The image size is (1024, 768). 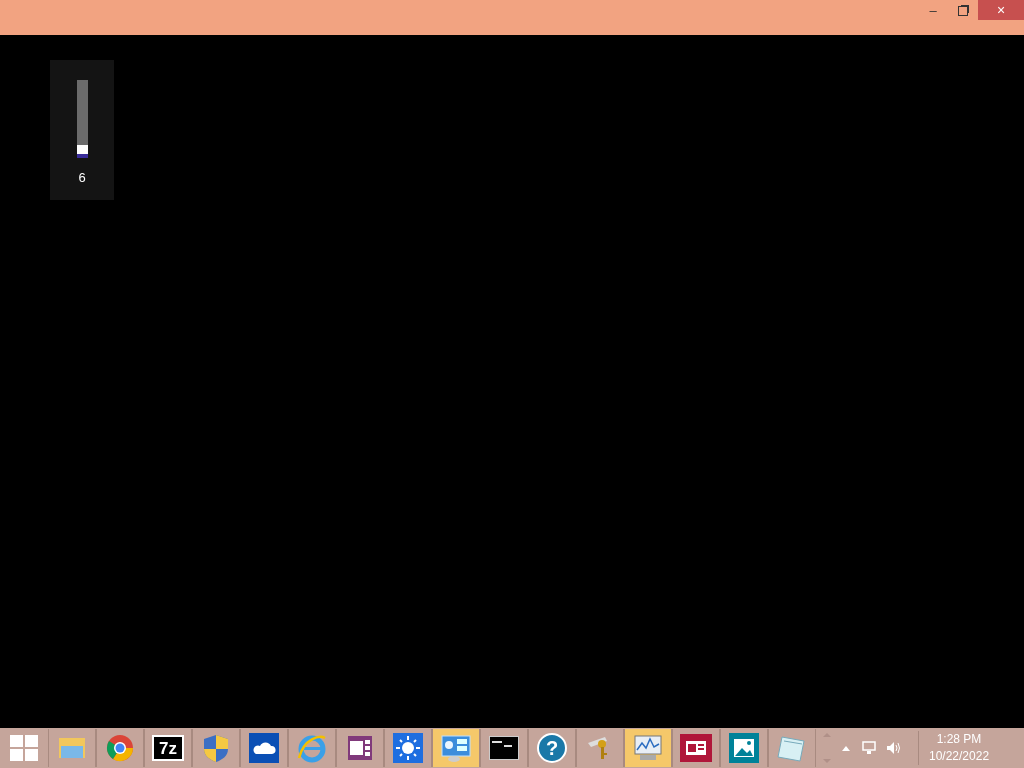 What do you see at coordinates (82, 178) in the screenshot?
I see `volume-value: 6` at bounding box center [82, 178].